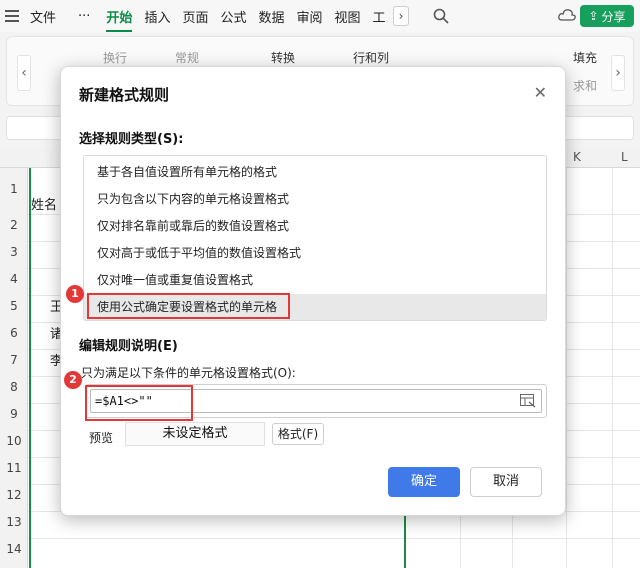  I want to click on row-header: 1, so click(14, 189).